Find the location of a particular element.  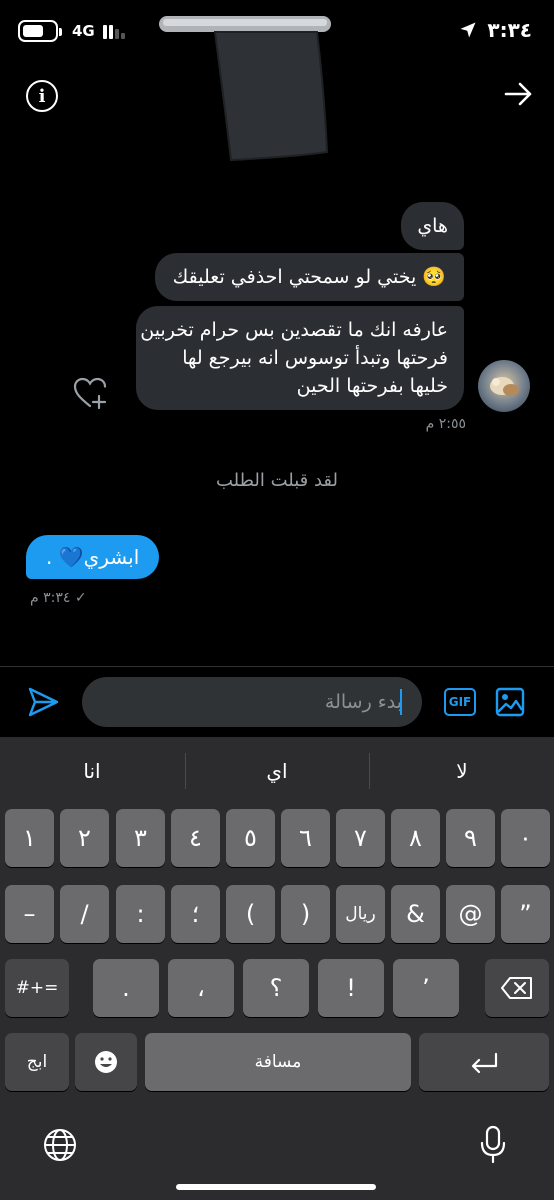

clock: ٣:٣٤ is located at coordinates (509, 30).